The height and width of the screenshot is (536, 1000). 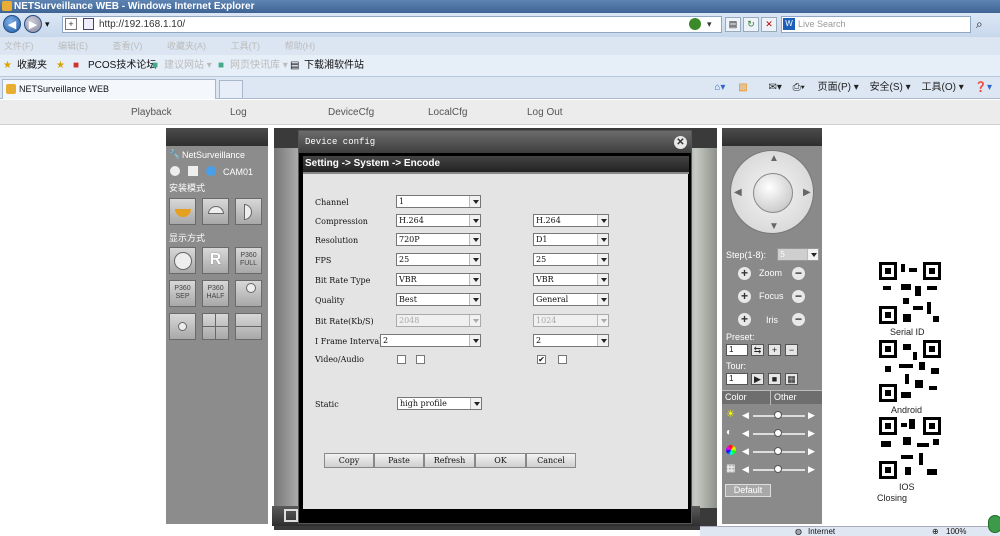 I want to click on back-icon: ◀, so click(x=12, y=24).